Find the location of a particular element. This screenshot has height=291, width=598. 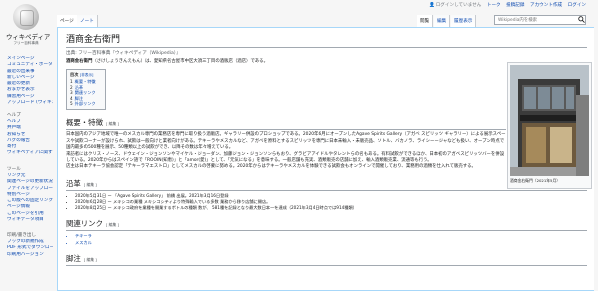

contributions-link: 投稿記録 is located at coordinates (515, 5).